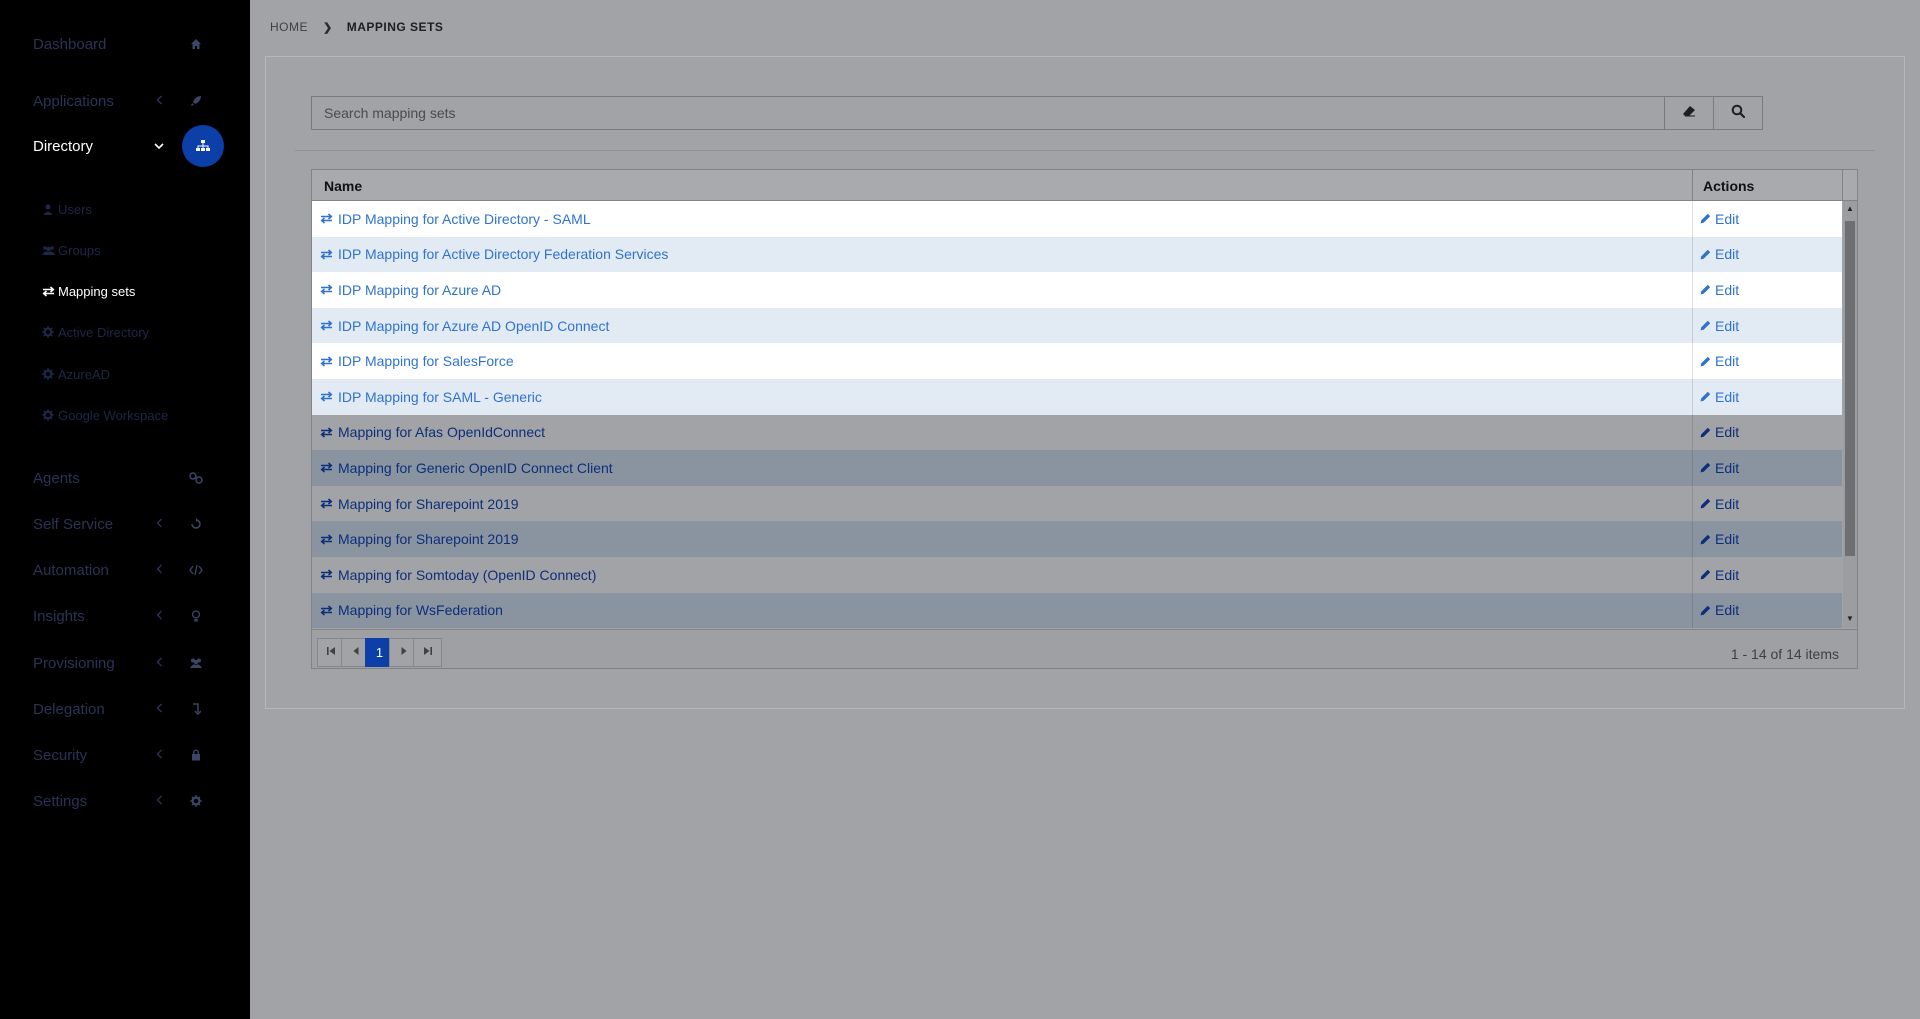 This screenshot has width=1920, height=1019. I want to click on mapping-set-link: IDP Mapping for Azure AD OpenID Connect, so click(464, 326).